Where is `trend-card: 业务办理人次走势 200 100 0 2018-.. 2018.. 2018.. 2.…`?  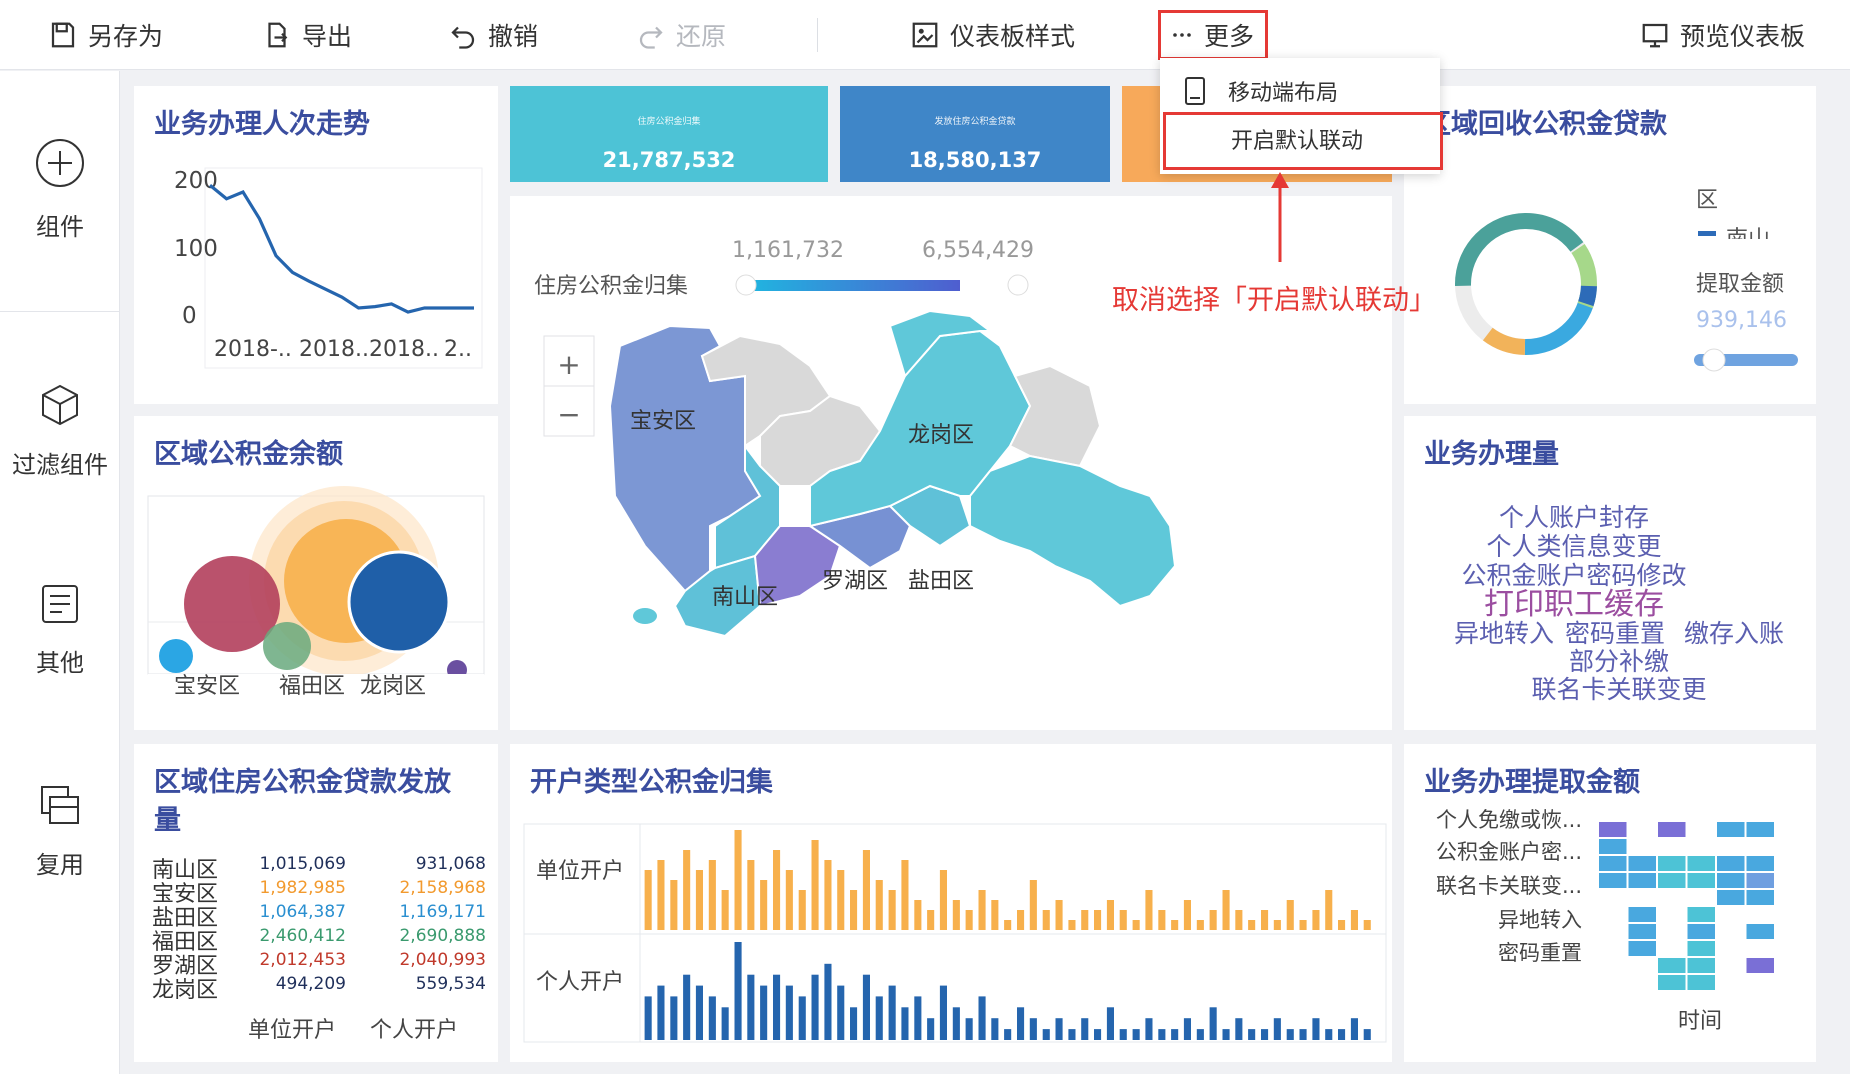 trend-card: 业务办理人次走势 200 100 0 2018-.. 2018.. 2018.. 2.… is located at coordinates (316, 245).